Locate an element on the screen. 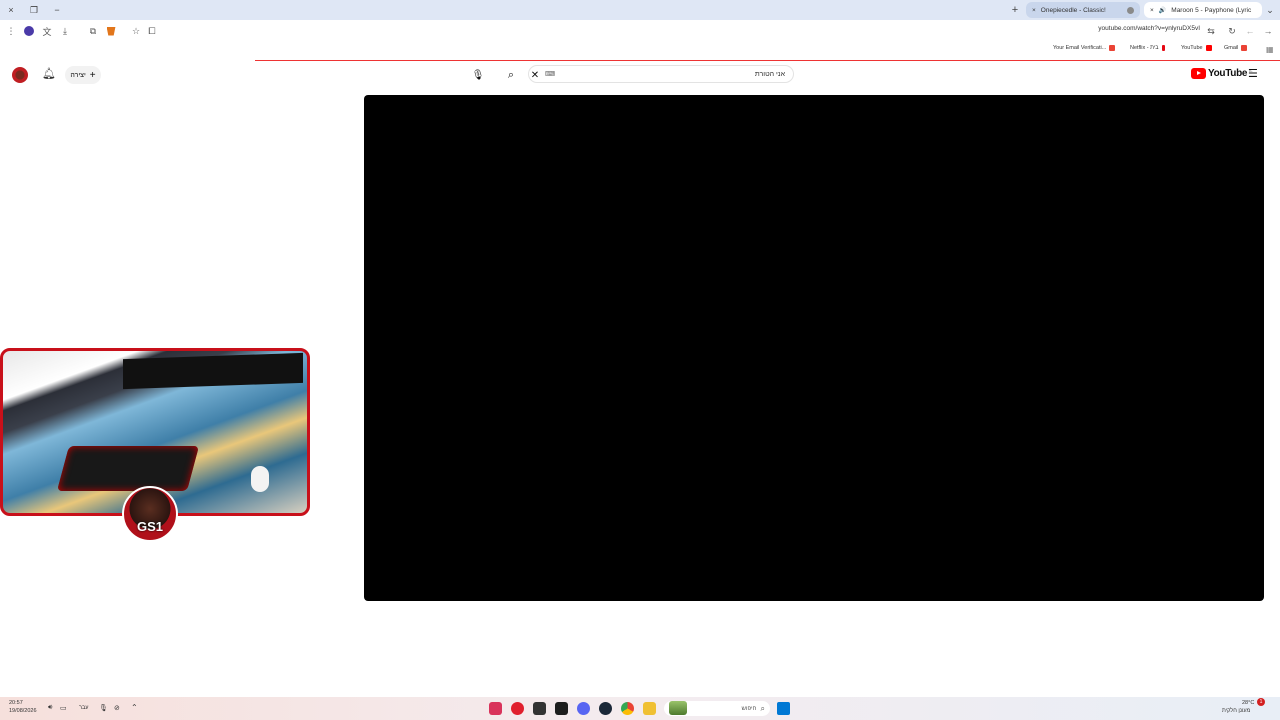 The height and width of the screenshot is (720, 1280). search-icon: ⌕ is located at coordinates (511, 75).